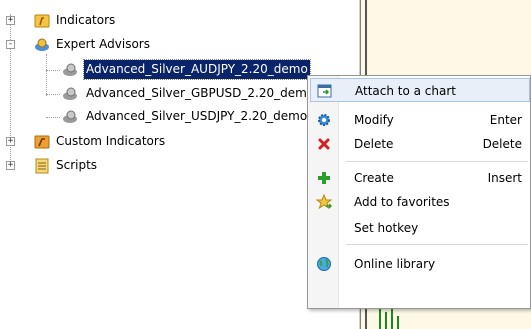 This screenshot has height=329, width=531. What do you see at coordinates (420, 178) in the screenshot?
I see `menu-item-create: Create Insert` at bounding box center [420, 178].